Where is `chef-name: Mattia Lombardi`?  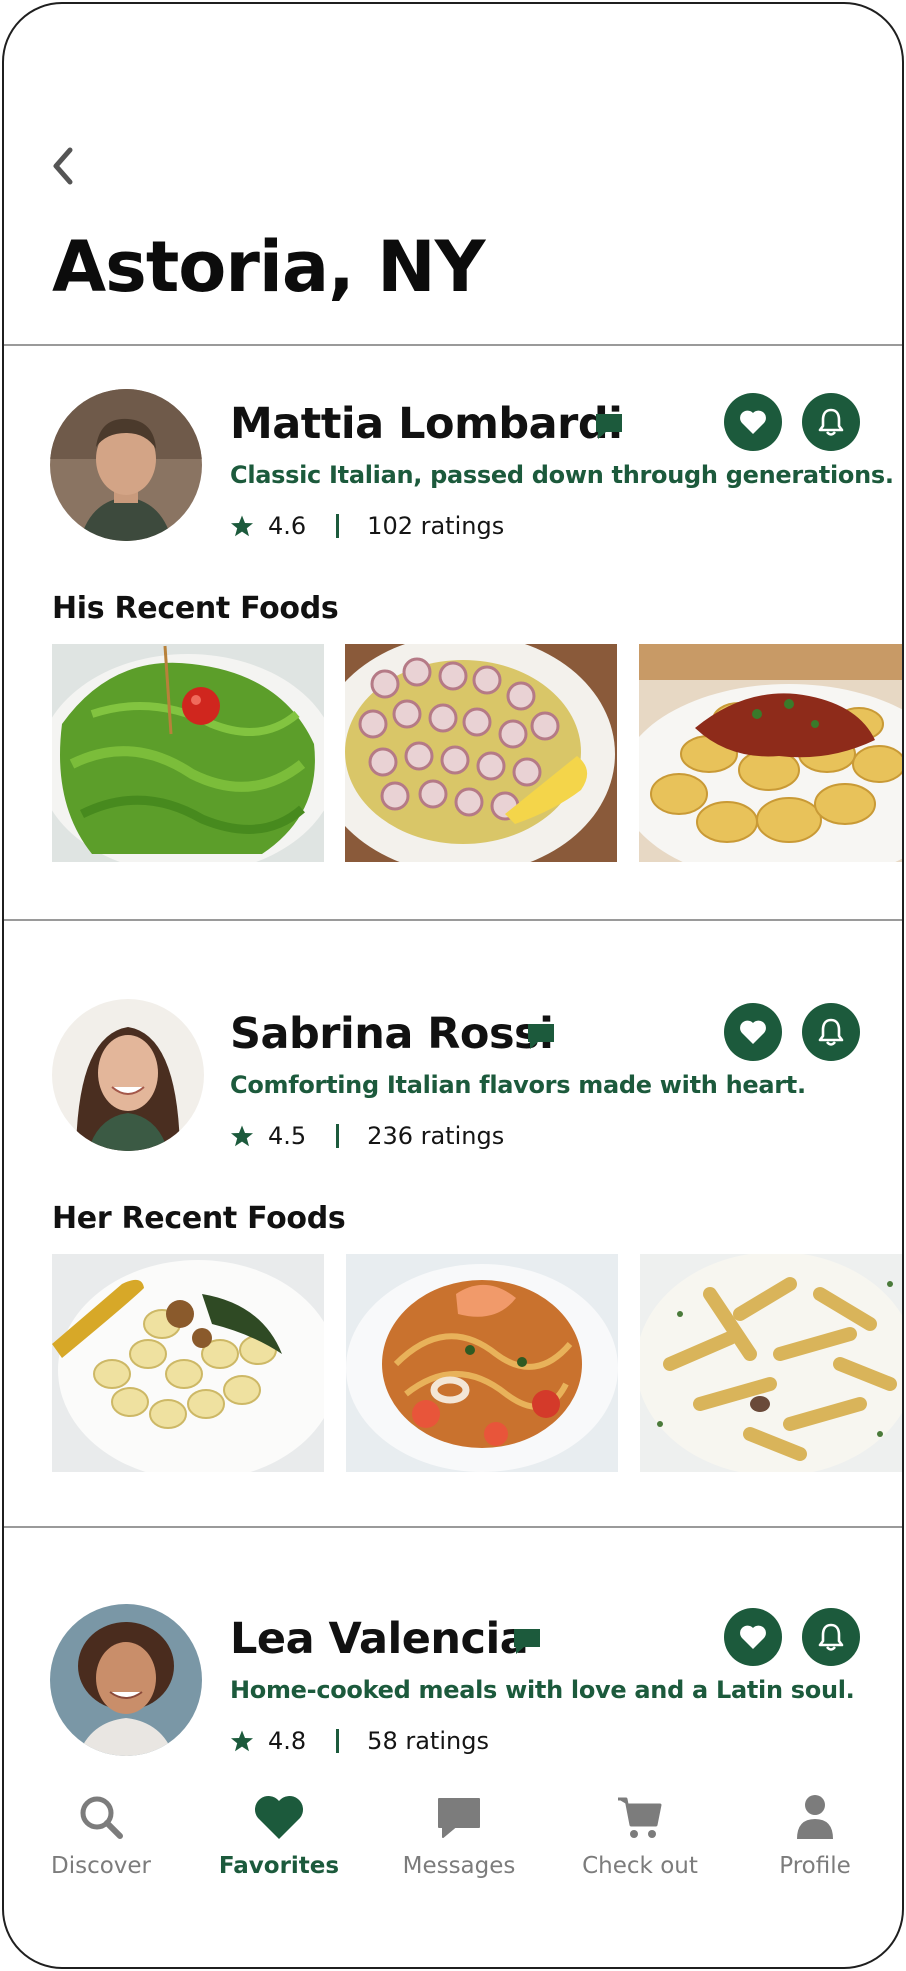 chef-name: Mattia Lombardi is located at coordinates (426, 424).